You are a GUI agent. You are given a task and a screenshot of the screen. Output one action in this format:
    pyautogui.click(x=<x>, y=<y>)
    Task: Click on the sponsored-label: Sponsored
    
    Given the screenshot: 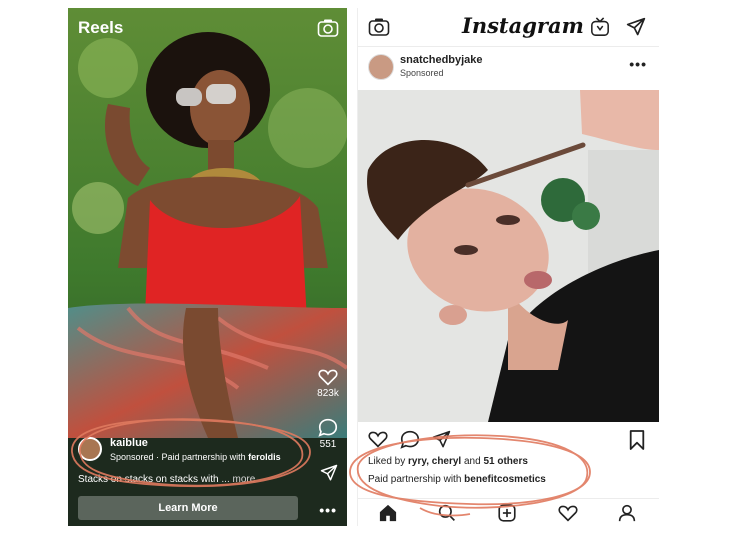 What is the action you would take?
    pyautogui.click(x=422, y=73)
    